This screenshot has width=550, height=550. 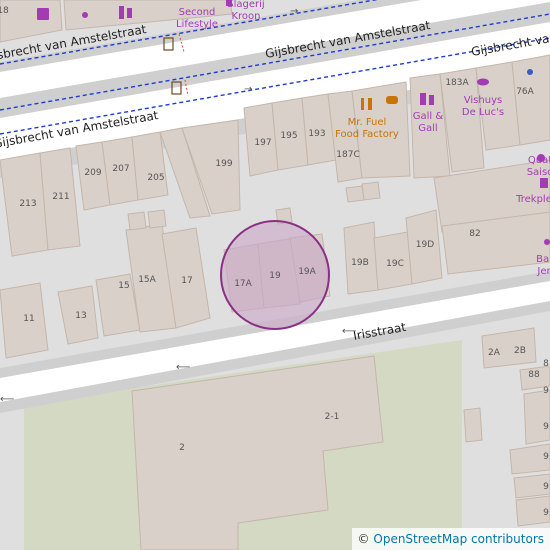 I want to click on housenumber: 76A, so click(x=525, y=92).